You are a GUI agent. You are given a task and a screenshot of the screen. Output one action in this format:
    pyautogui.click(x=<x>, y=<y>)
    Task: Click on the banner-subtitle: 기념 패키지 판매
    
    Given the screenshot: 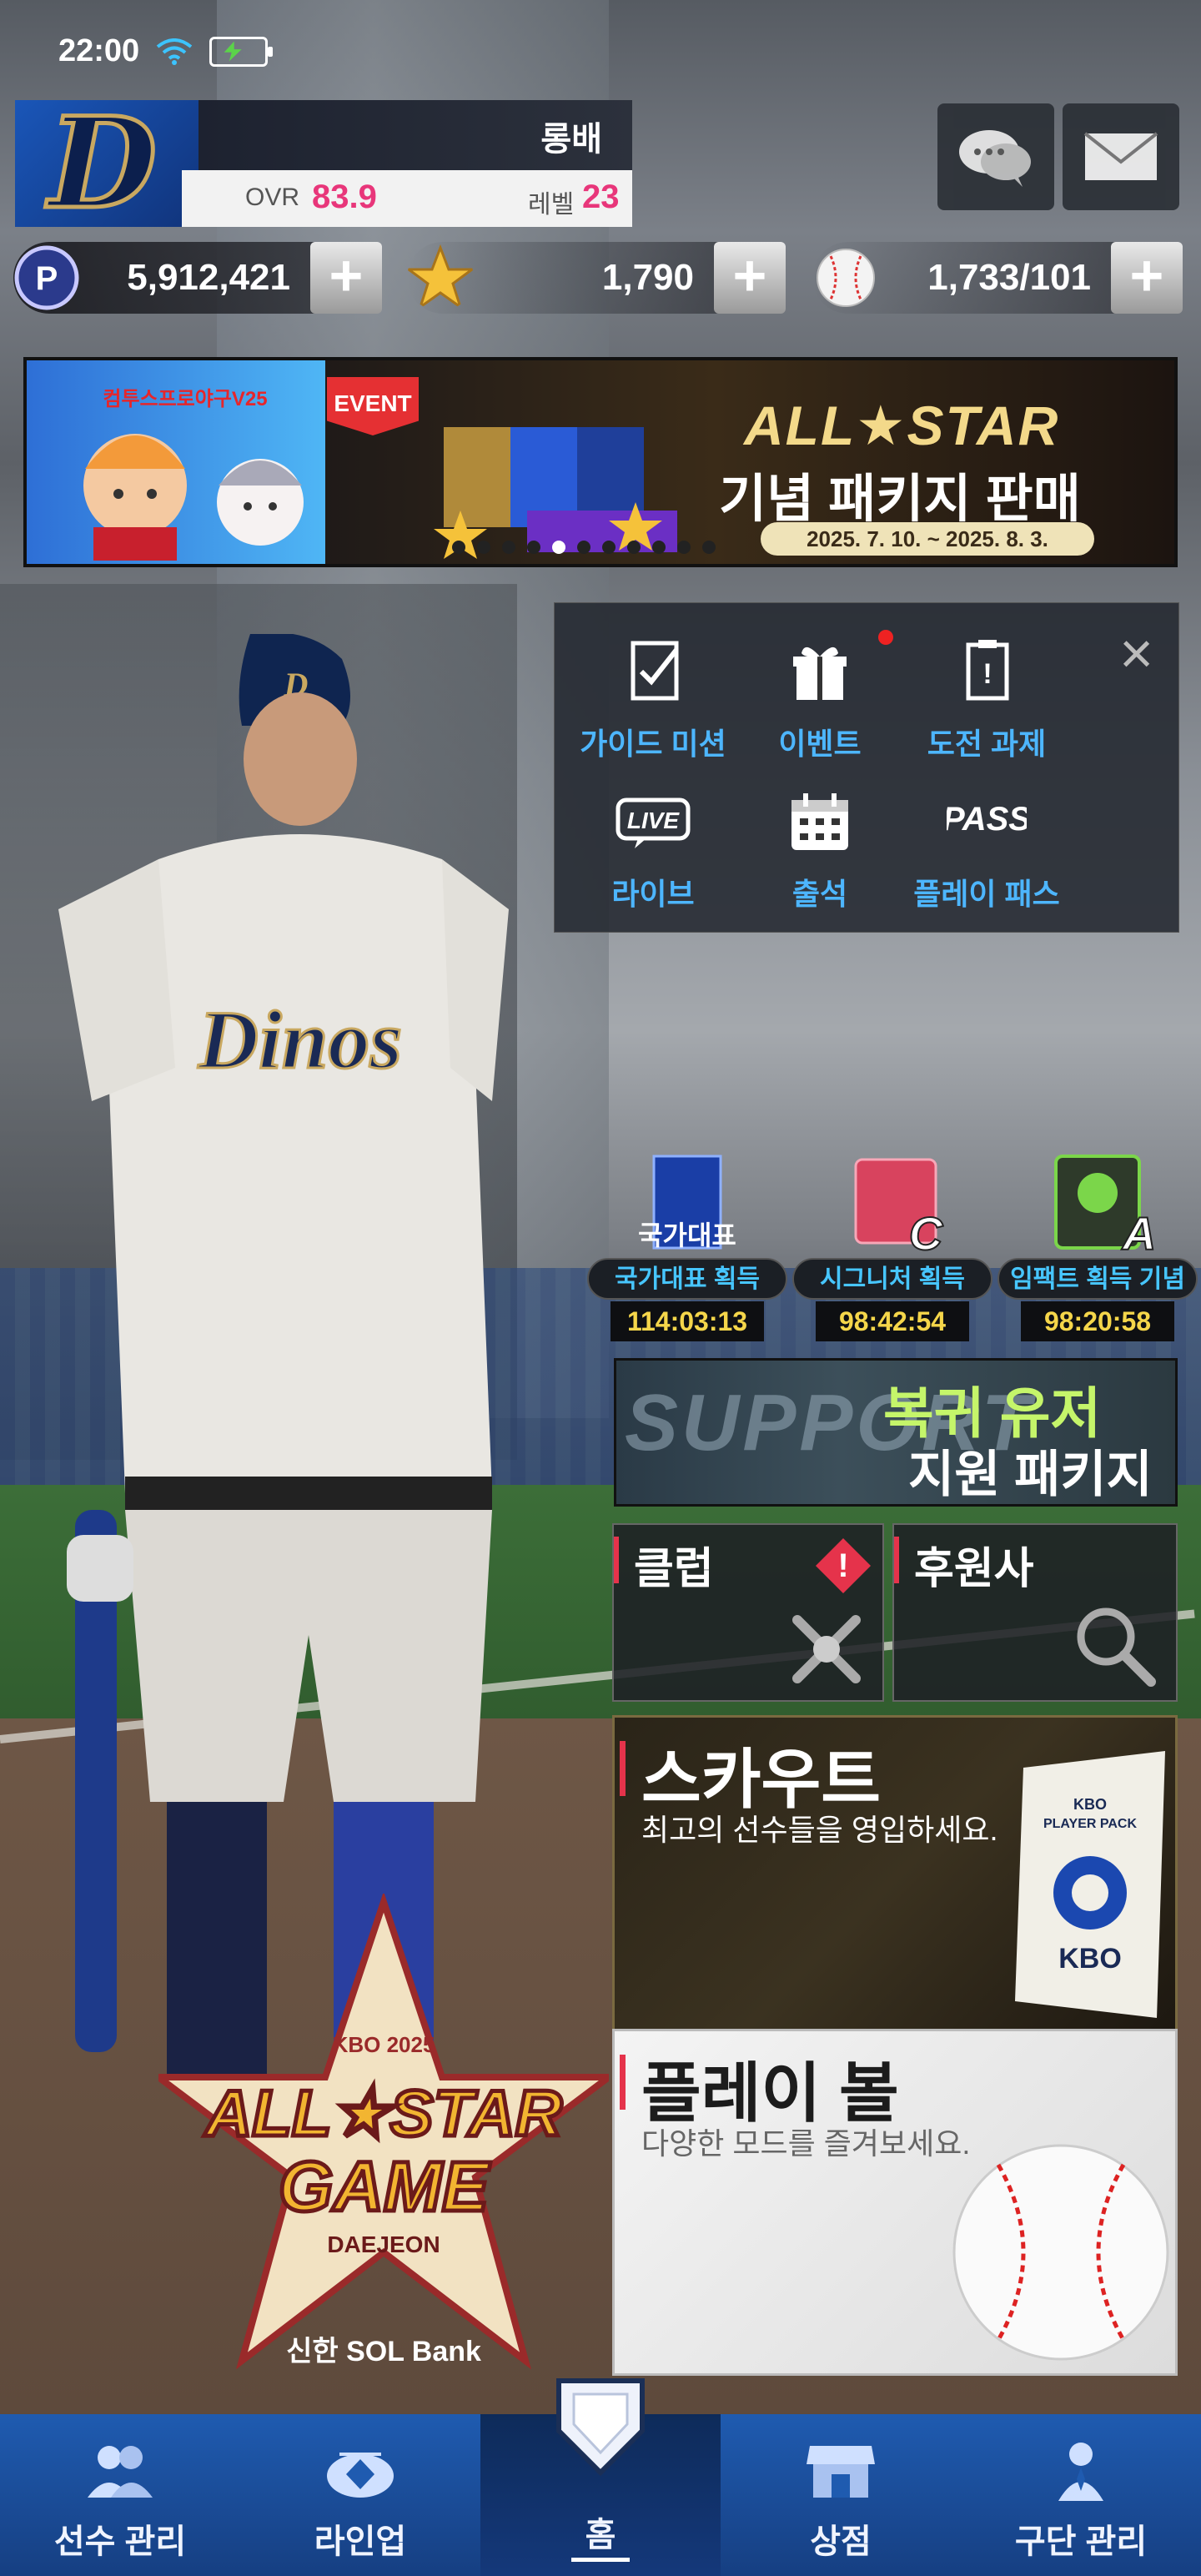 What is the action you would take?
    pyautogui.click(x=900, y=499)
    